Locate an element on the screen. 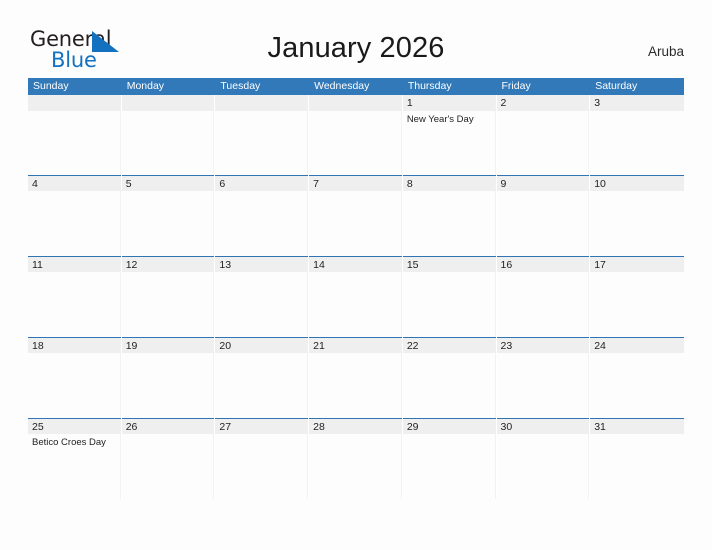 Image resolution: width=712 pixels, height=550 pixels. day-cell-27: 27 is located at coordinates (262, 458).